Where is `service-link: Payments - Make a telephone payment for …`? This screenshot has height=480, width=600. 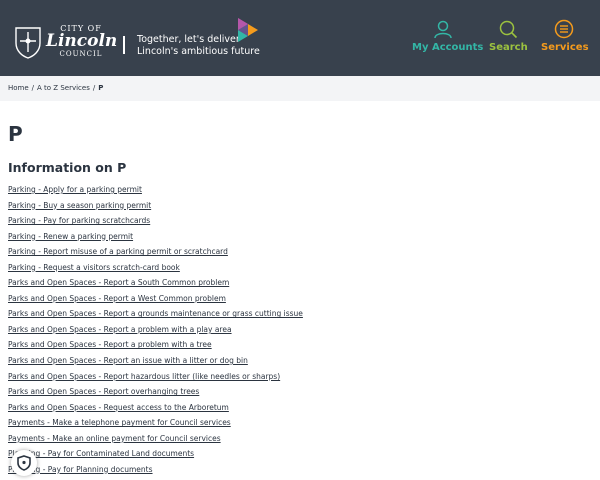
service-link: Payments - Make a telephone payment for … is located at coordinates (119, 422).